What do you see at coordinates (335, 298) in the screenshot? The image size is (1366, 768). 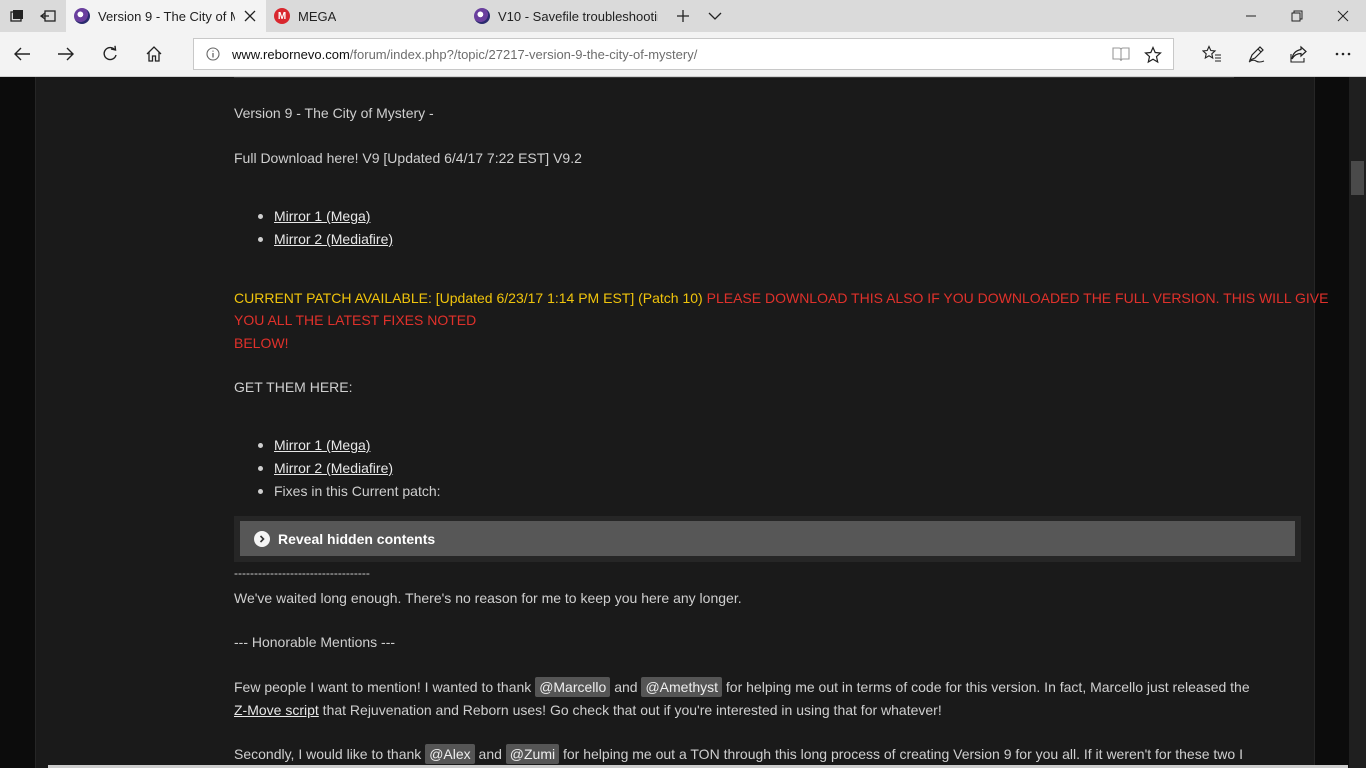 I see `patch-label: CURRENT PATCH AVAILABLE:` at bounding box center [335, 298].